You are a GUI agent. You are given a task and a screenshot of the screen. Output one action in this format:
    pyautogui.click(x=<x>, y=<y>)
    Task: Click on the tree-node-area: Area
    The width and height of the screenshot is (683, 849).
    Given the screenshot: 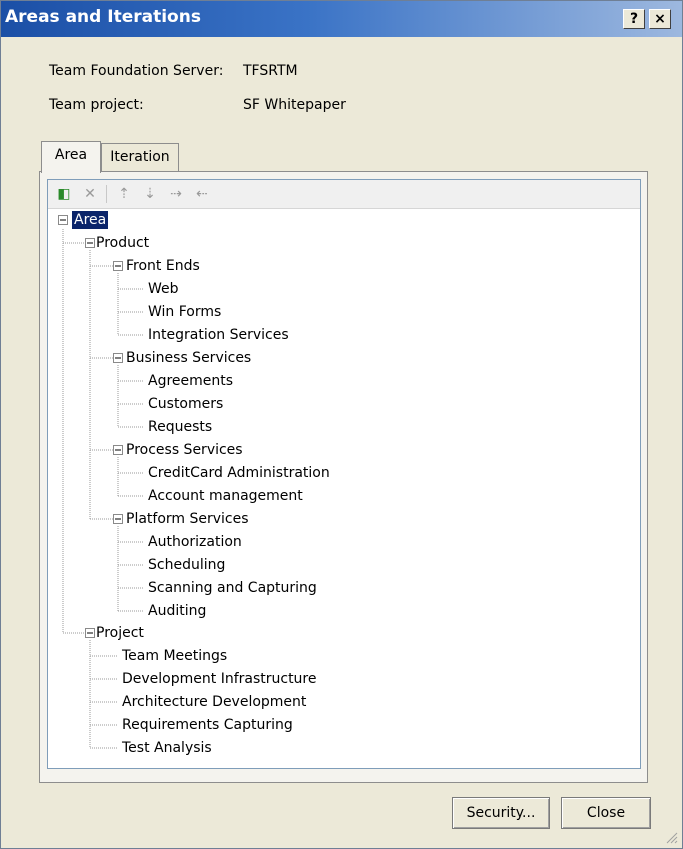 What is the action you would take?
    pyautogui.click(x=90, y=220)
    